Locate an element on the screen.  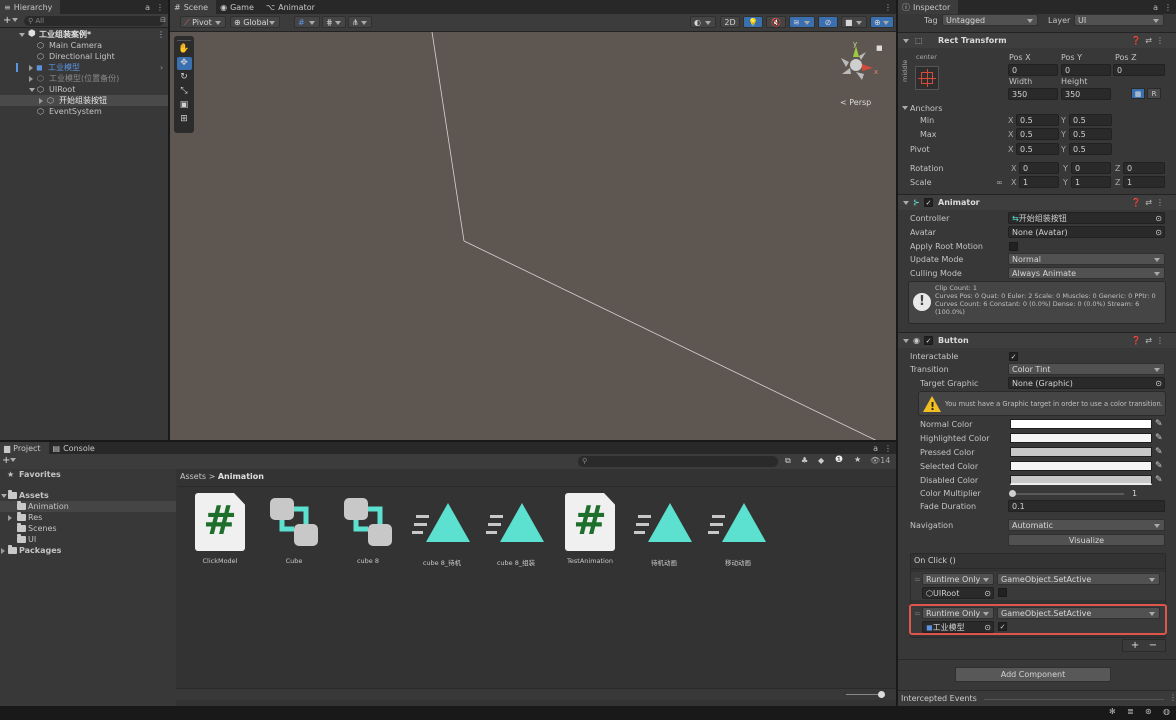
tab-game: ◉ Game is located at coordinates (239, 7).